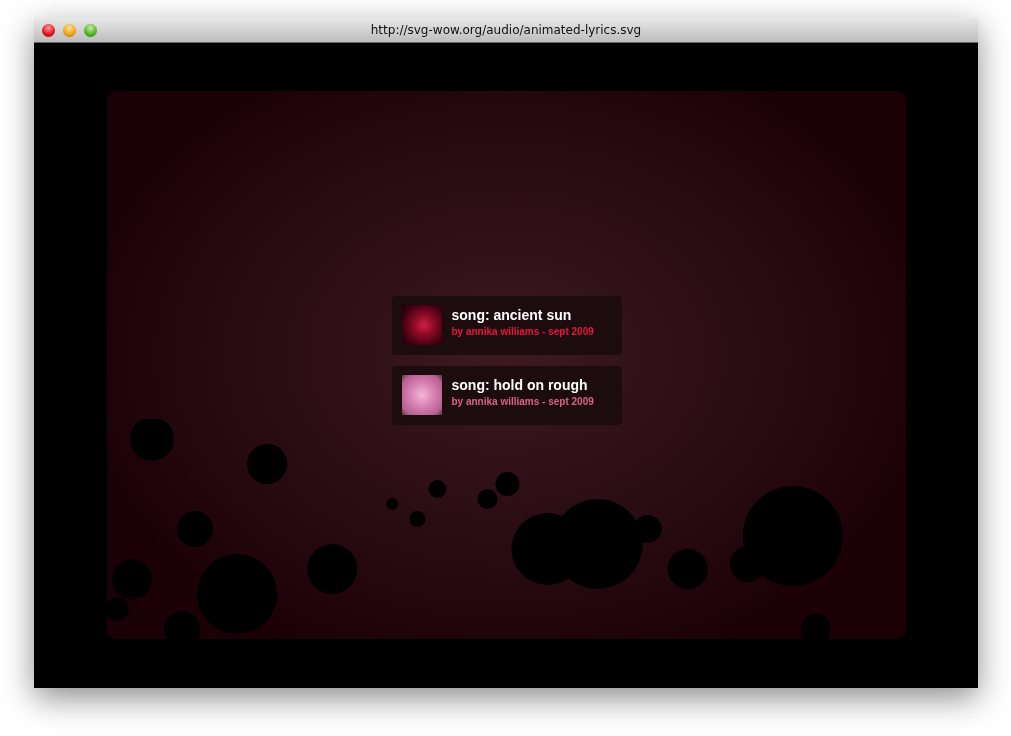 This screenshot has height=736, width=1011. Describe the element at coordinates (90, 30) in the screenshot. I see `zoom-button` at that location.